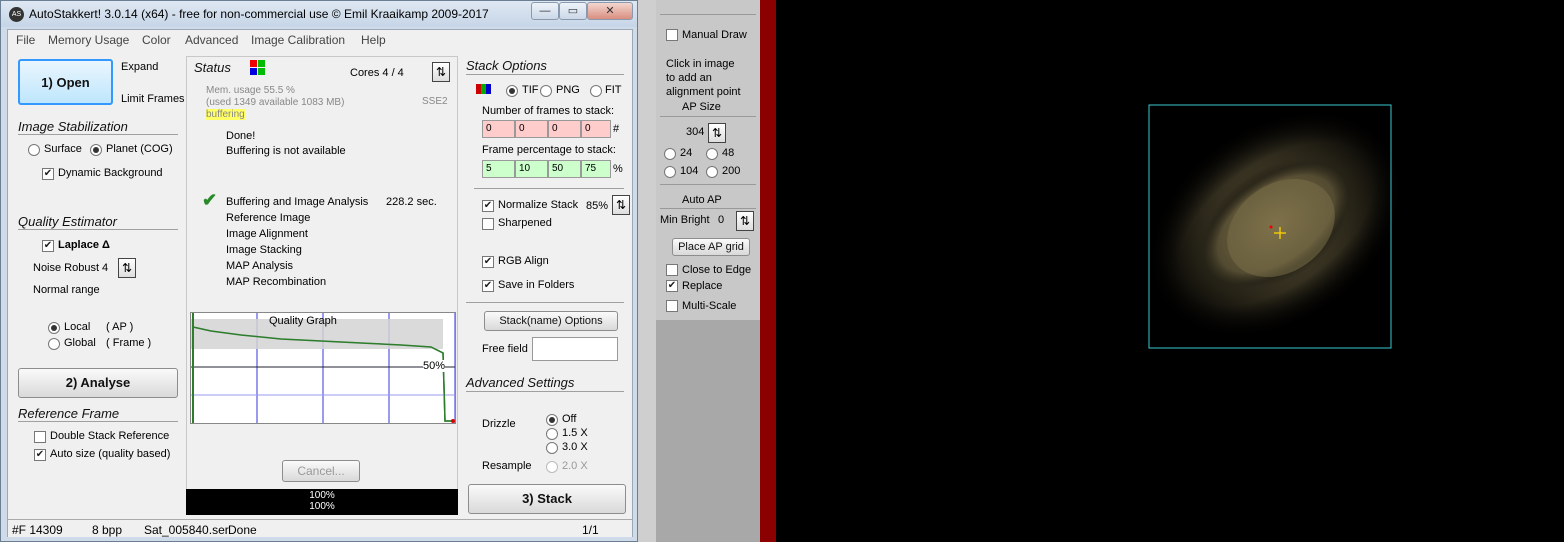 The height and width of the screenshot is (542, 1564). I want to click on normalize-stepper: ⇅, so click(621, 205).